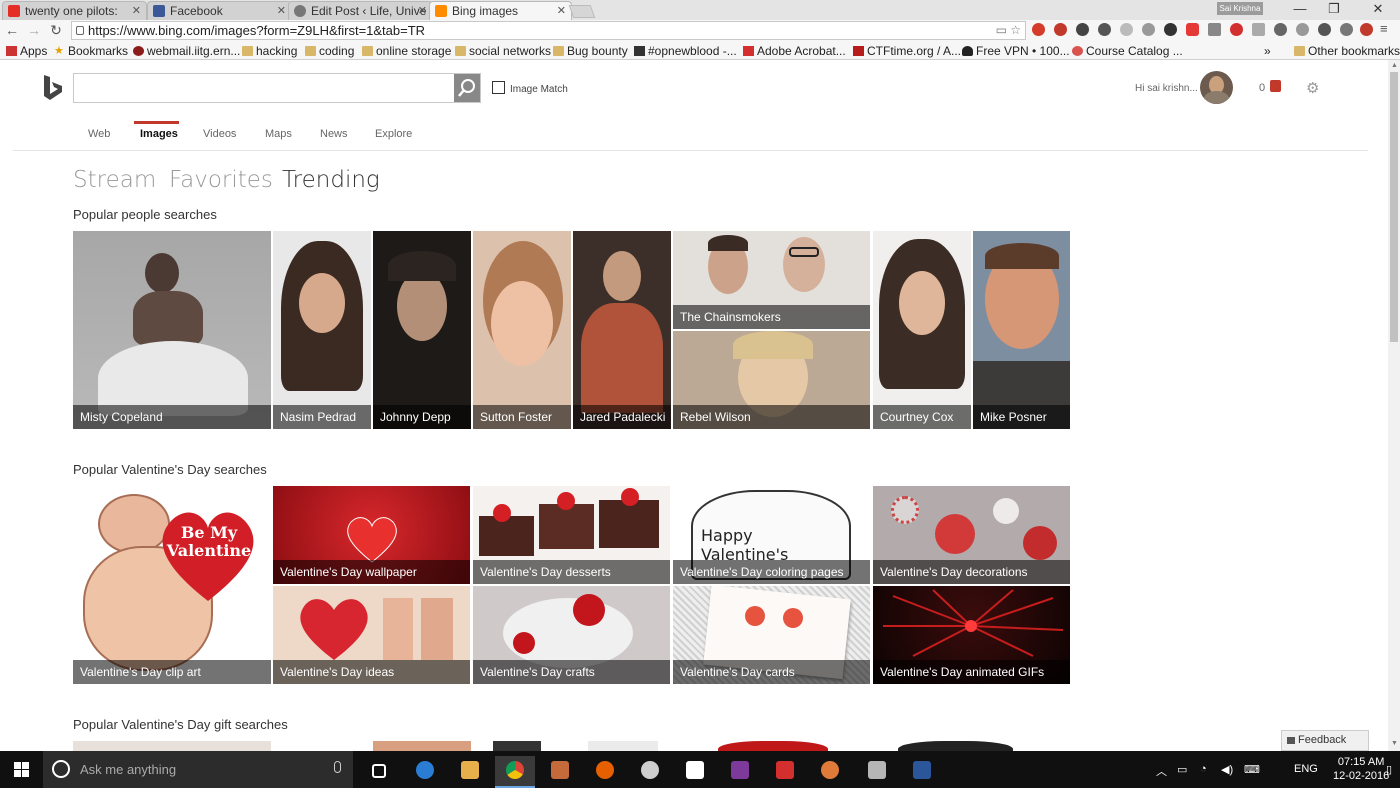  Describe the element at coordinates (582, 11) in the screenshot. I see `new-tab-button` at that location.